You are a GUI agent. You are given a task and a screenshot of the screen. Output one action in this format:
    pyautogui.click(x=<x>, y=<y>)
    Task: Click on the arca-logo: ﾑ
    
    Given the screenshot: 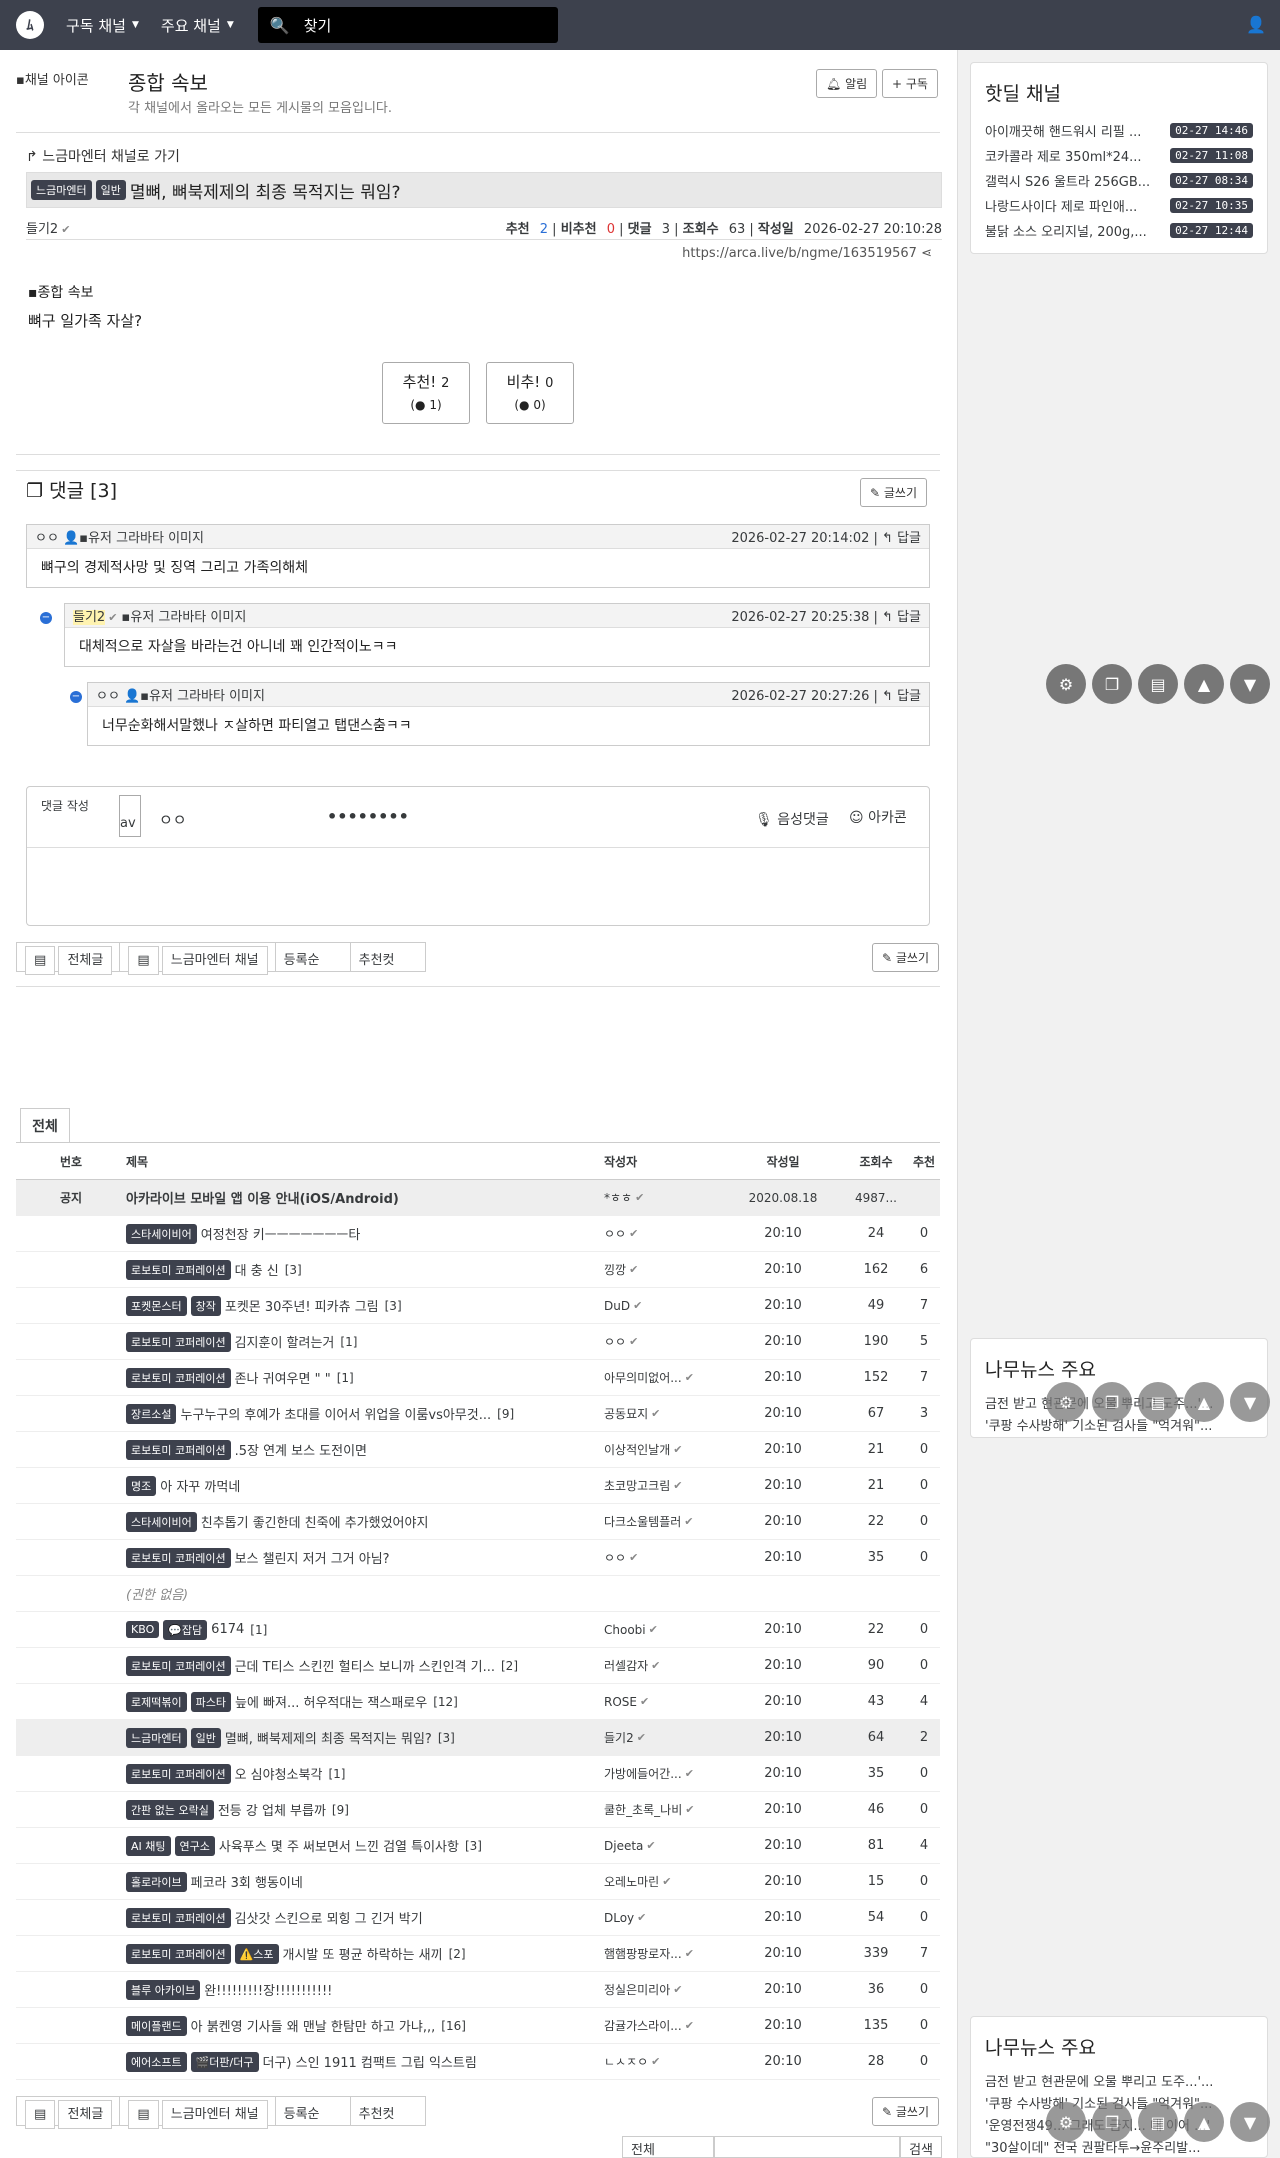 What is the action you would take?
    pyautogui.click(x=30, y=25)
    